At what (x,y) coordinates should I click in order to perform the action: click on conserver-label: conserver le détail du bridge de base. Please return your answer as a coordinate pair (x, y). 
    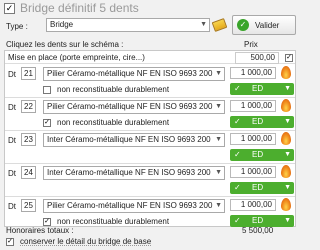
    Looking at the image, I should click on (85, 241).